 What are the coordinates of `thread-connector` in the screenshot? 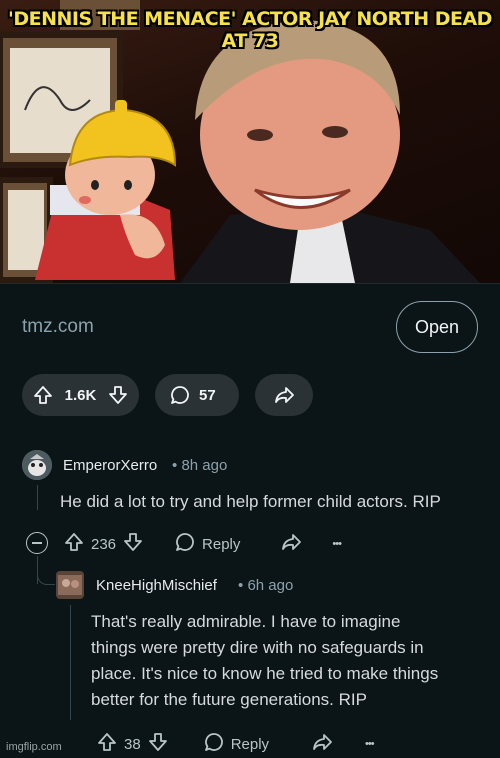 It's located at (46, 577).